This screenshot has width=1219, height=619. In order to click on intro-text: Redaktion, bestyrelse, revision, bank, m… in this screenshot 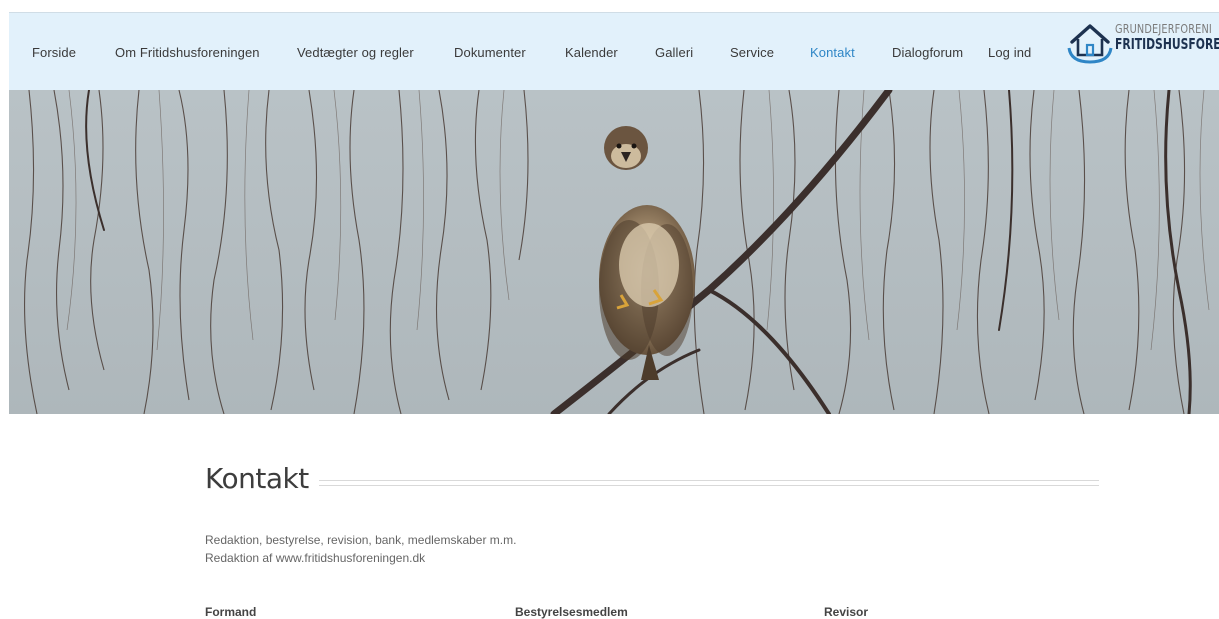, I will do `click(360, 549)`.